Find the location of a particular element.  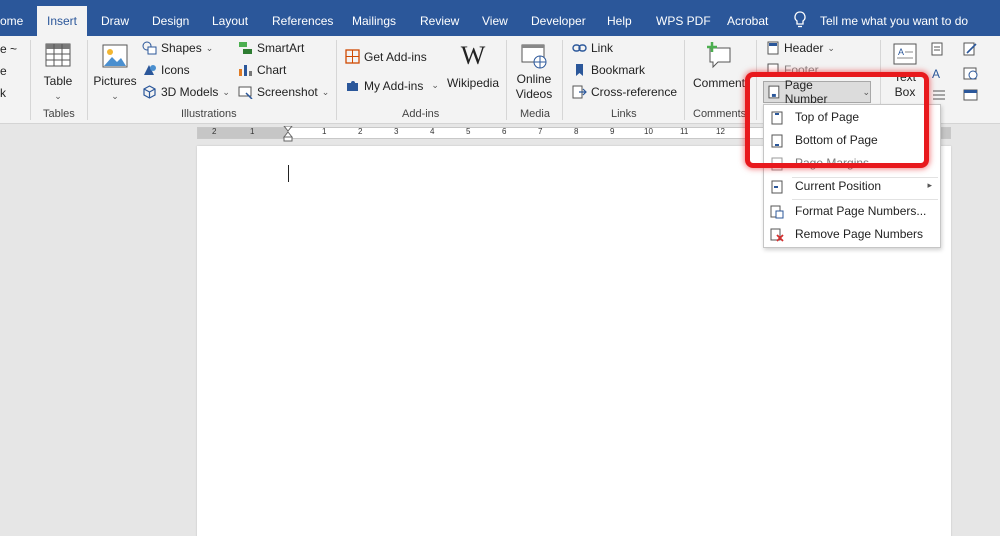

link-icon is located at coordinates (579, 48).